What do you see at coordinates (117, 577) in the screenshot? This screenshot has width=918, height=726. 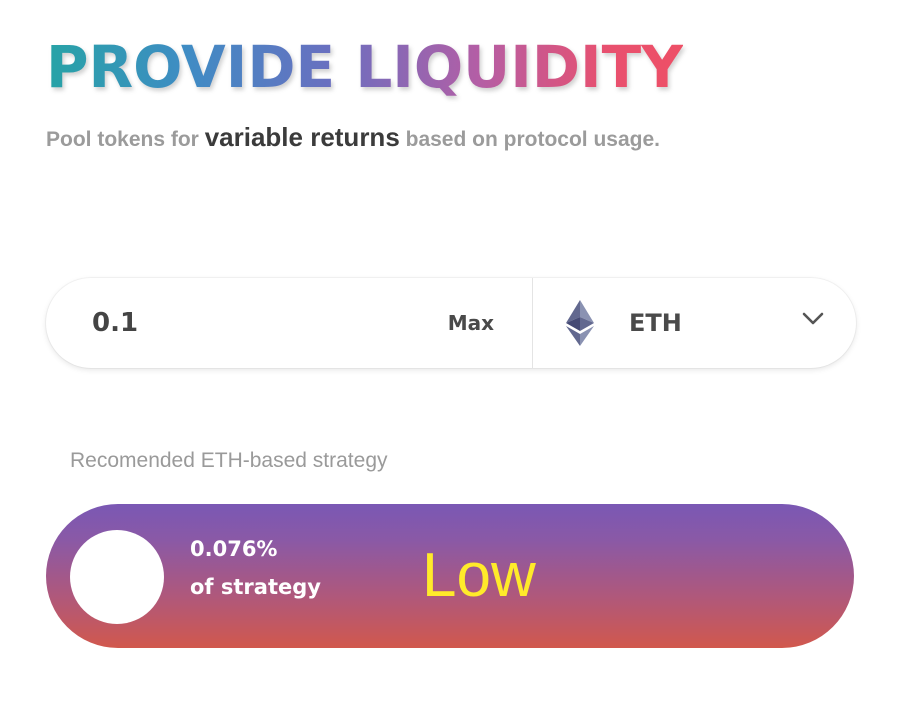 I see `strategy-indicator-circle` at bounding box center [117, 577].